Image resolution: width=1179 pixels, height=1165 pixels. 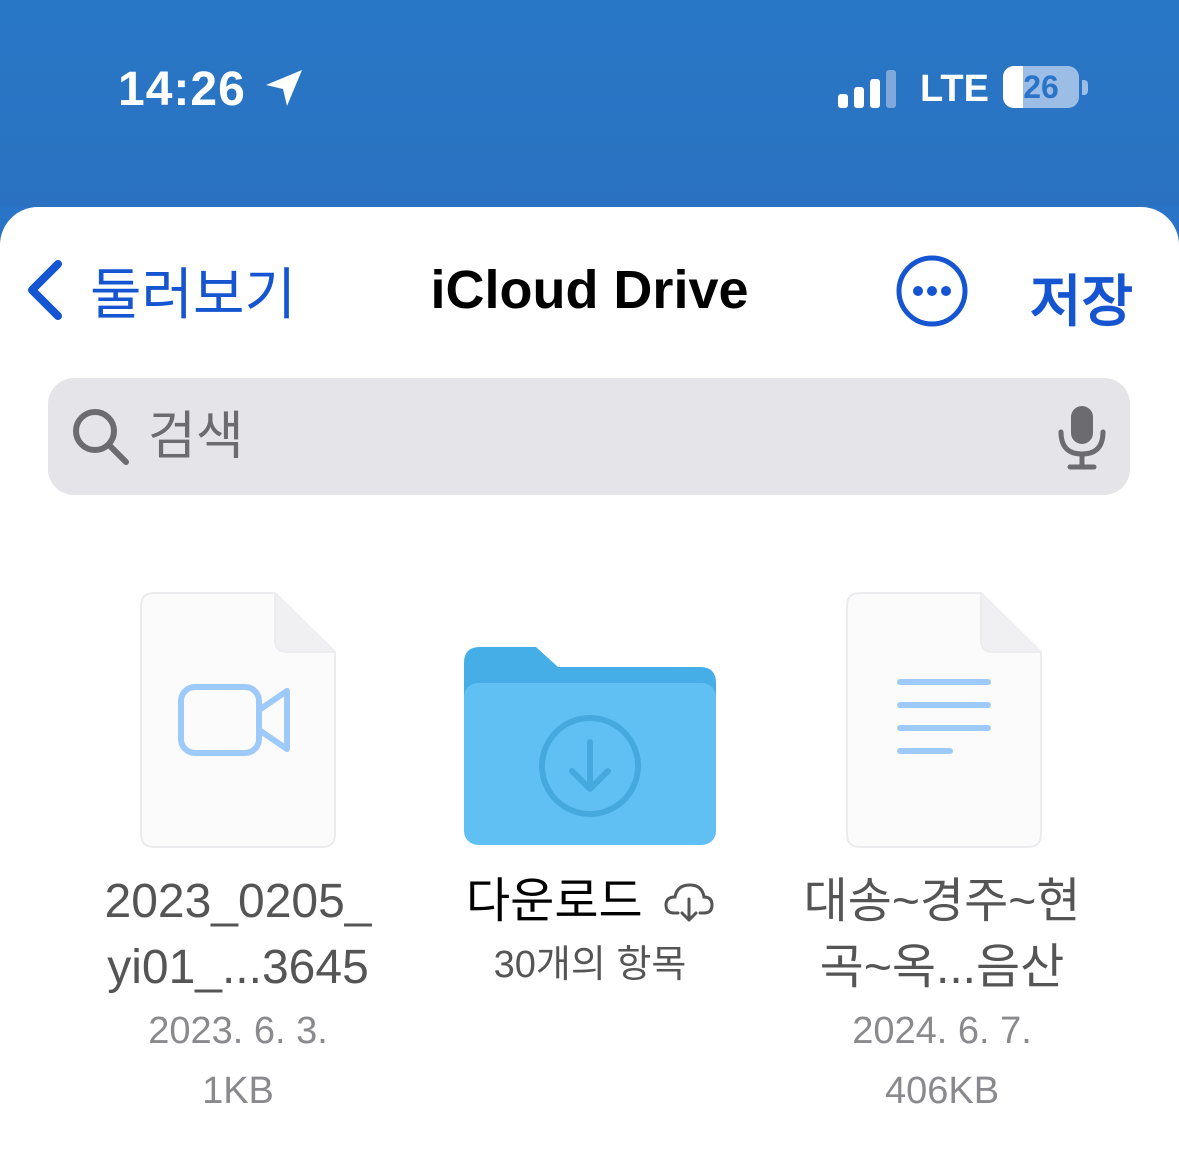 I want to click on status-time: 14:26, so click(x=182, y=89).